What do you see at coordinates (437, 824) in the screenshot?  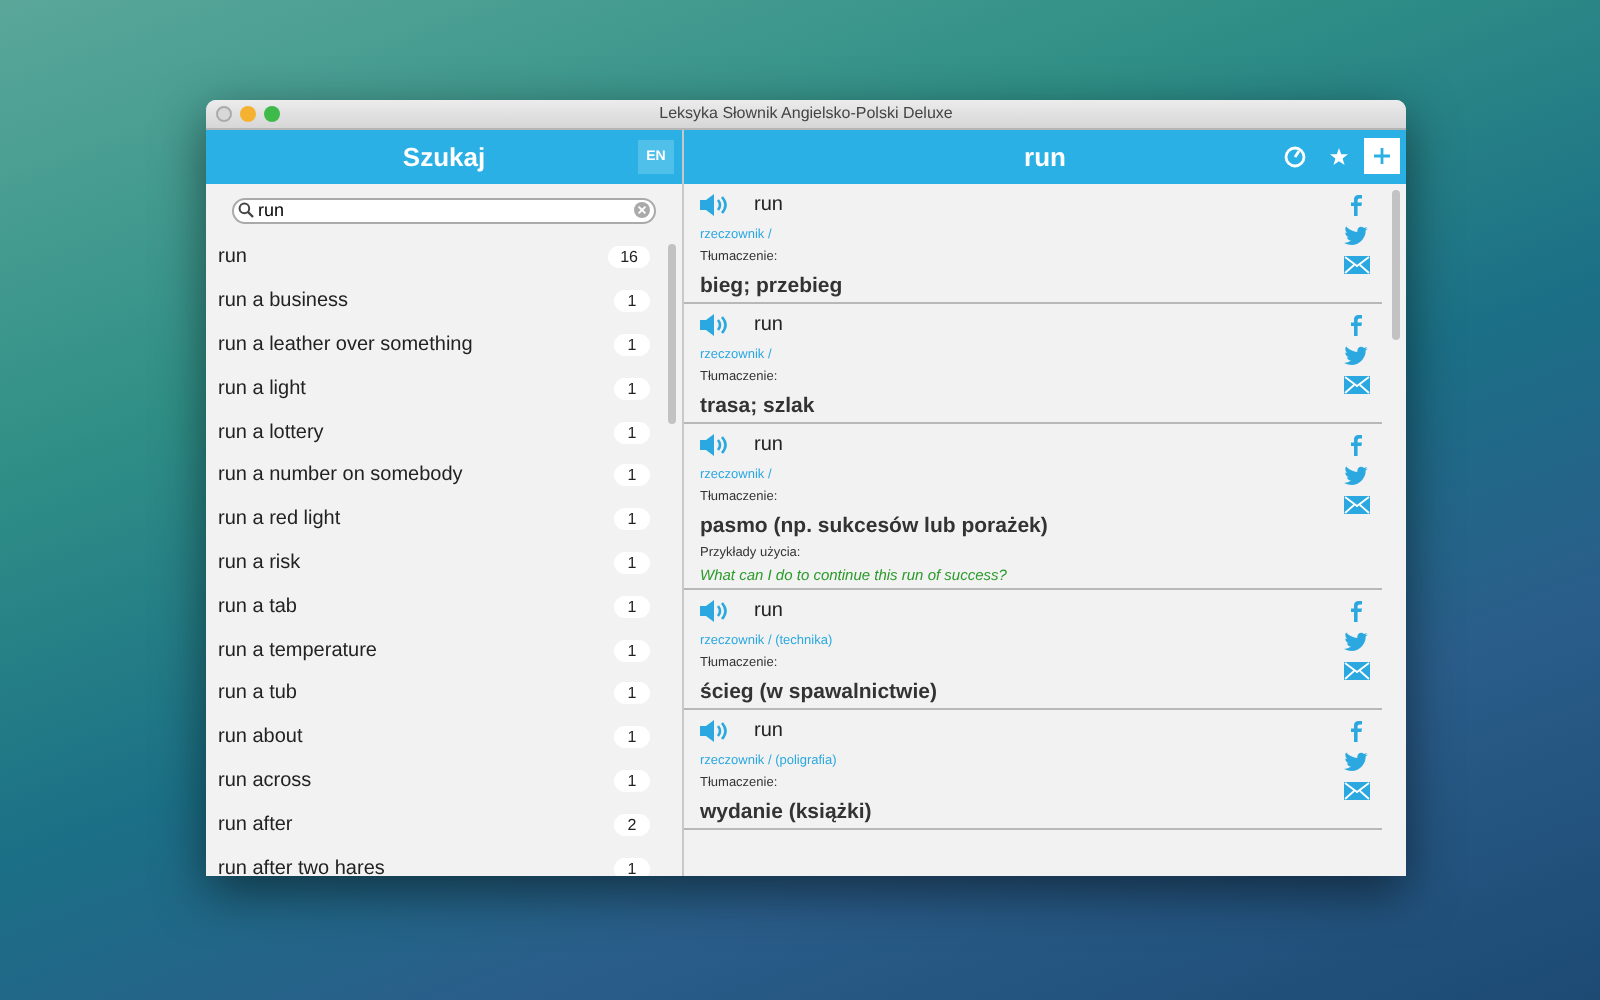 I see `result-item: run after 2` at bounding box center [437, 824].